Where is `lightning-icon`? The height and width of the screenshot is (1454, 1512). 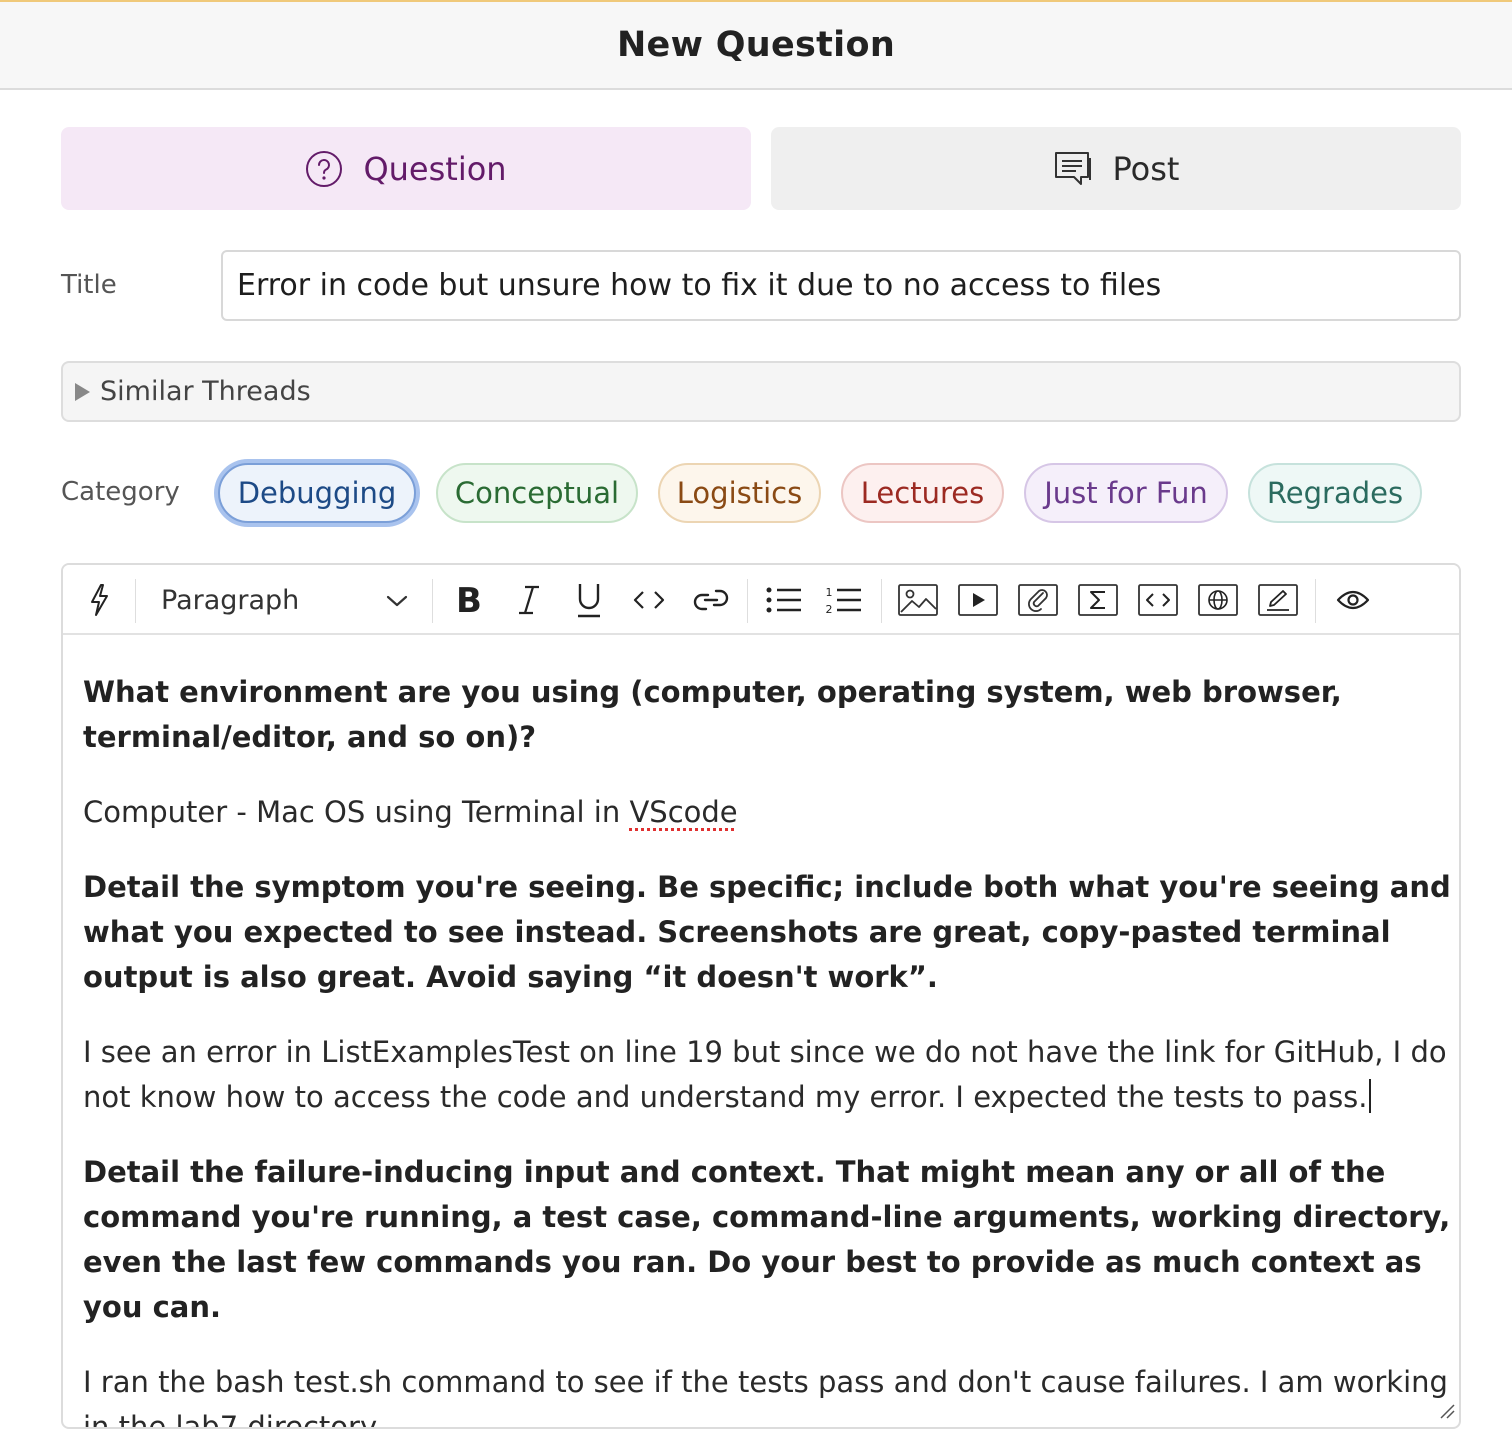
lightning-icon is located at coordinates (99, 600).